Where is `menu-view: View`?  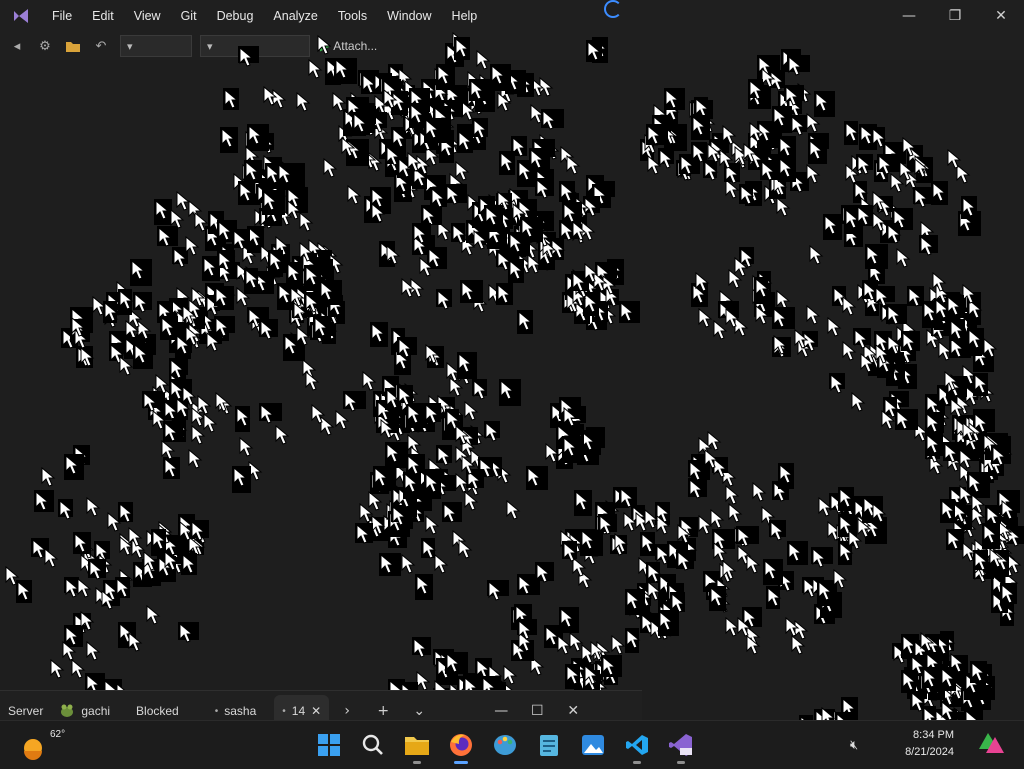
menu-view: View is located at coordinates (147, 16).